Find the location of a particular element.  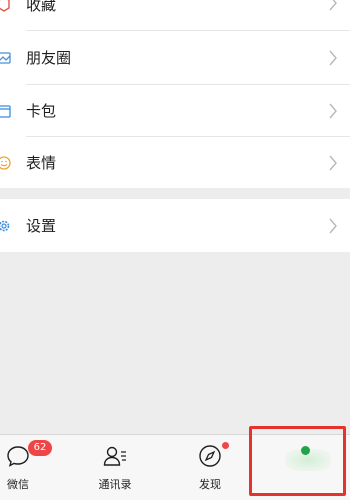

moments-icon is located at coordinates (5, 57).